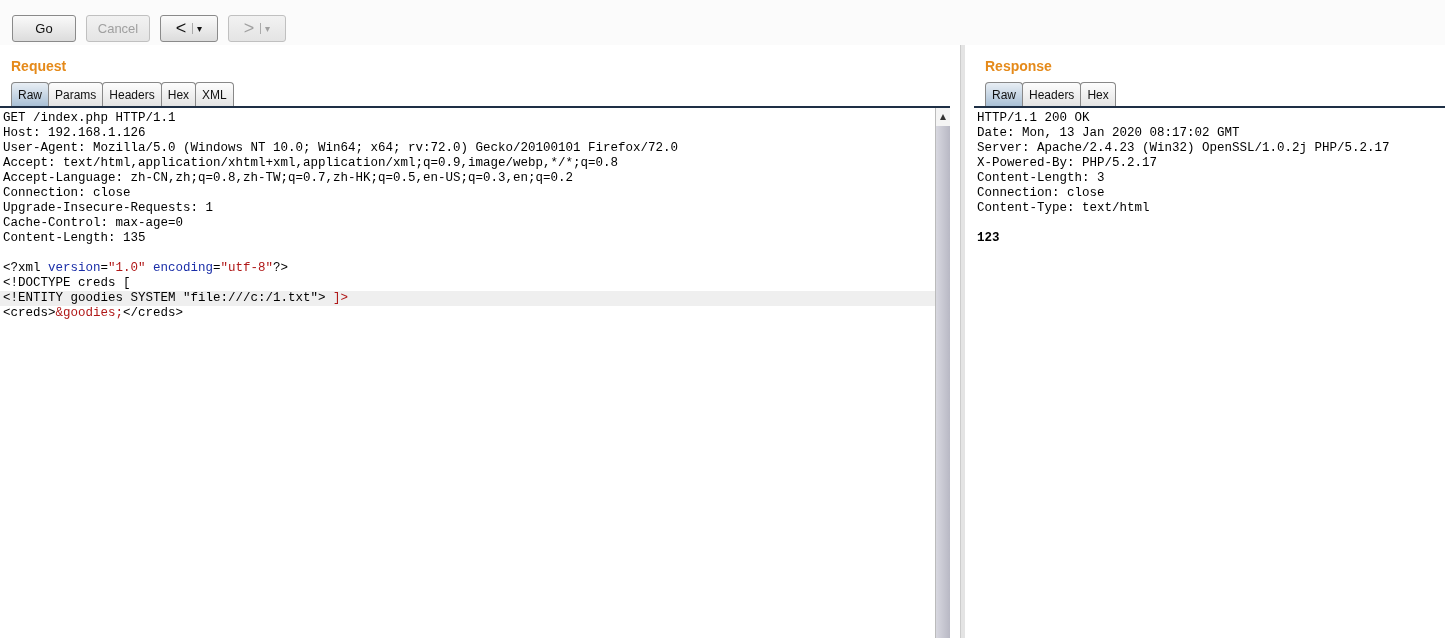 This screenshot has height=638, width=1445. I want to click on code-line: Content-Length: 135, so click(74, 238).